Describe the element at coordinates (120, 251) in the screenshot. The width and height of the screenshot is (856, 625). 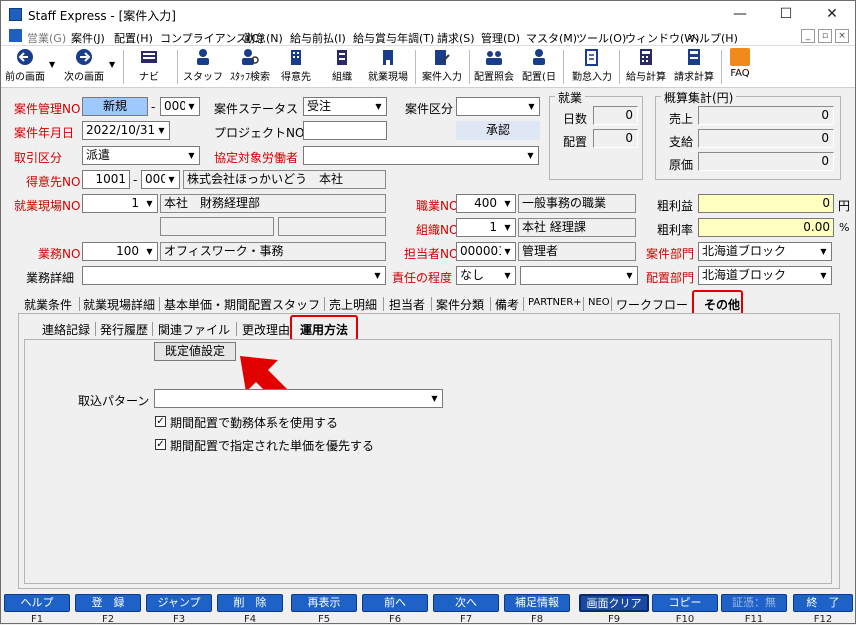
I see `work-no-select: 100 ▼` at that location.